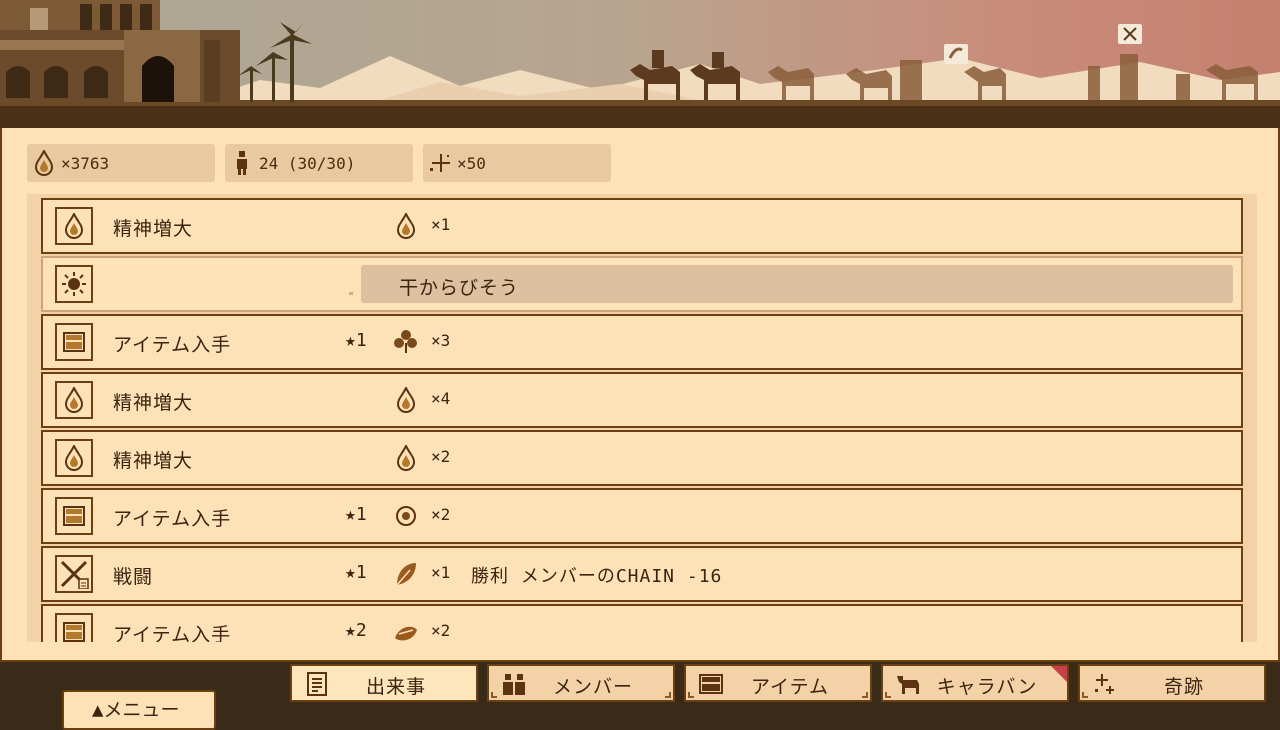  I want to click on tab-label: アイテム, so click(790, 687).